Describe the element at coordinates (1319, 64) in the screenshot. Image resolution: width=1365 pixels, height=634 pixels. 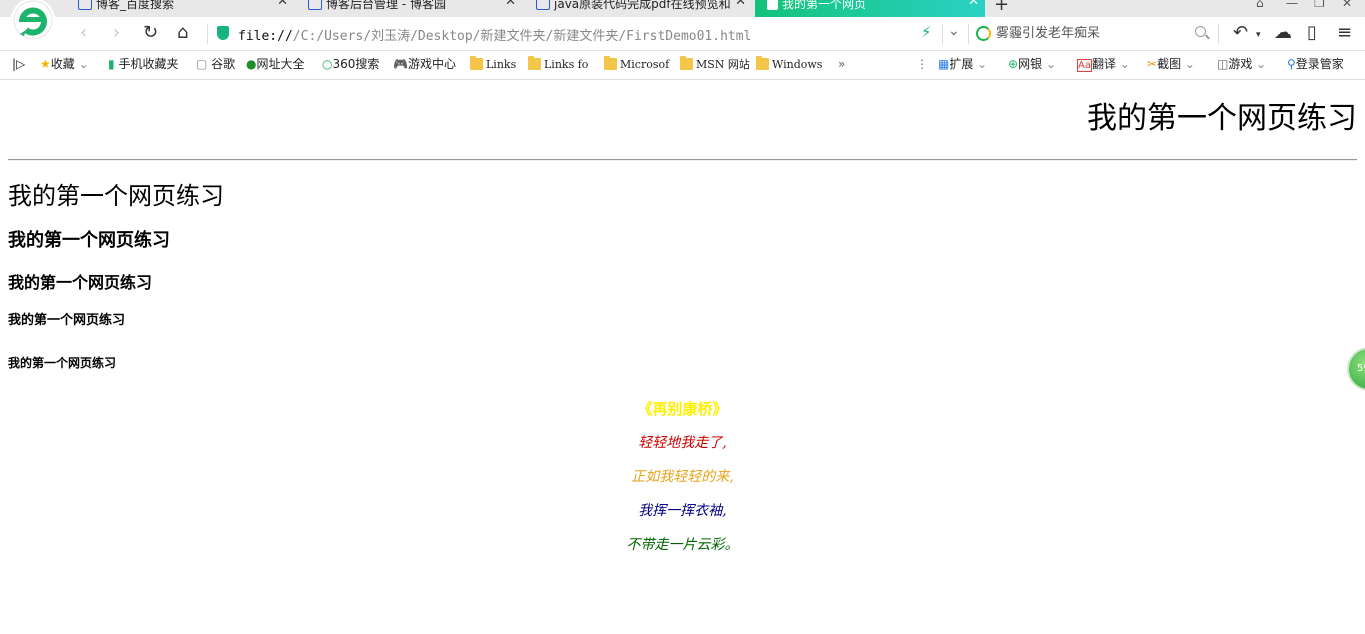
I see `tool-label: 登录管家` at that location.